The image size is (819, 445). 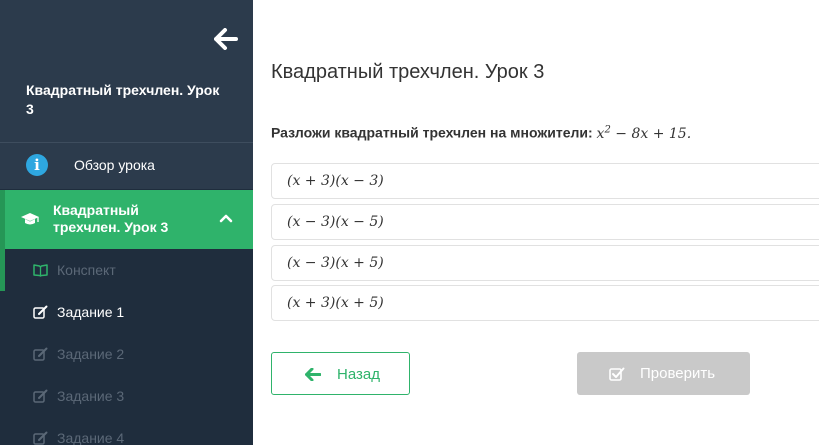 I want to click on answer-option-text: (x − 3)(x + 5), so click(x=335, y=263).